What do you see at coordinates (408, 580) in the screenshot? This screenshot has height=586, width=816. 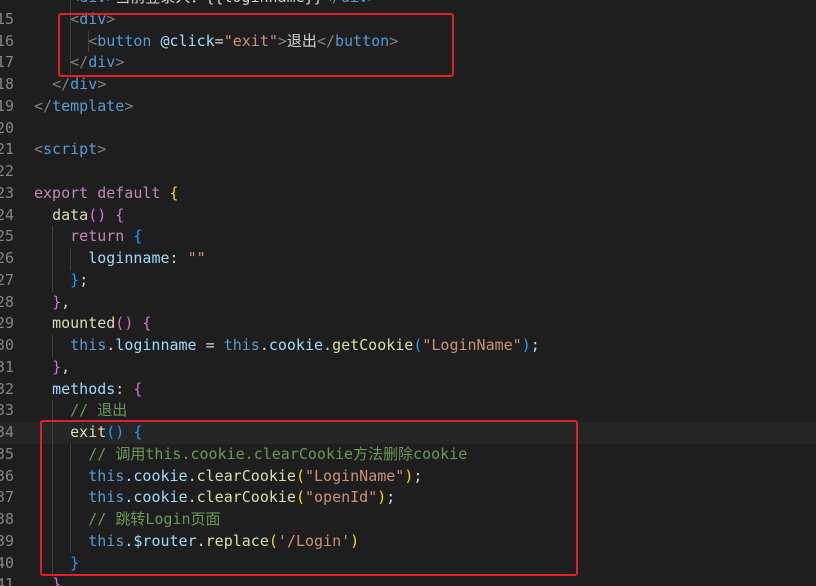 I see `code-line: 41}` at bounding box center [408, 580].